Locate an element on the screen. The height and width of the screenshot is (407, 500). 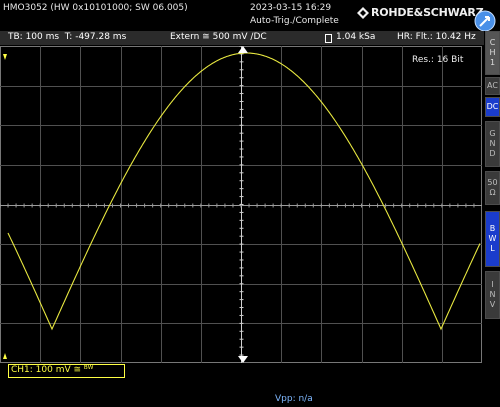
sample-rate-label: 1.04 kSa is located at coordinates (356, 37).